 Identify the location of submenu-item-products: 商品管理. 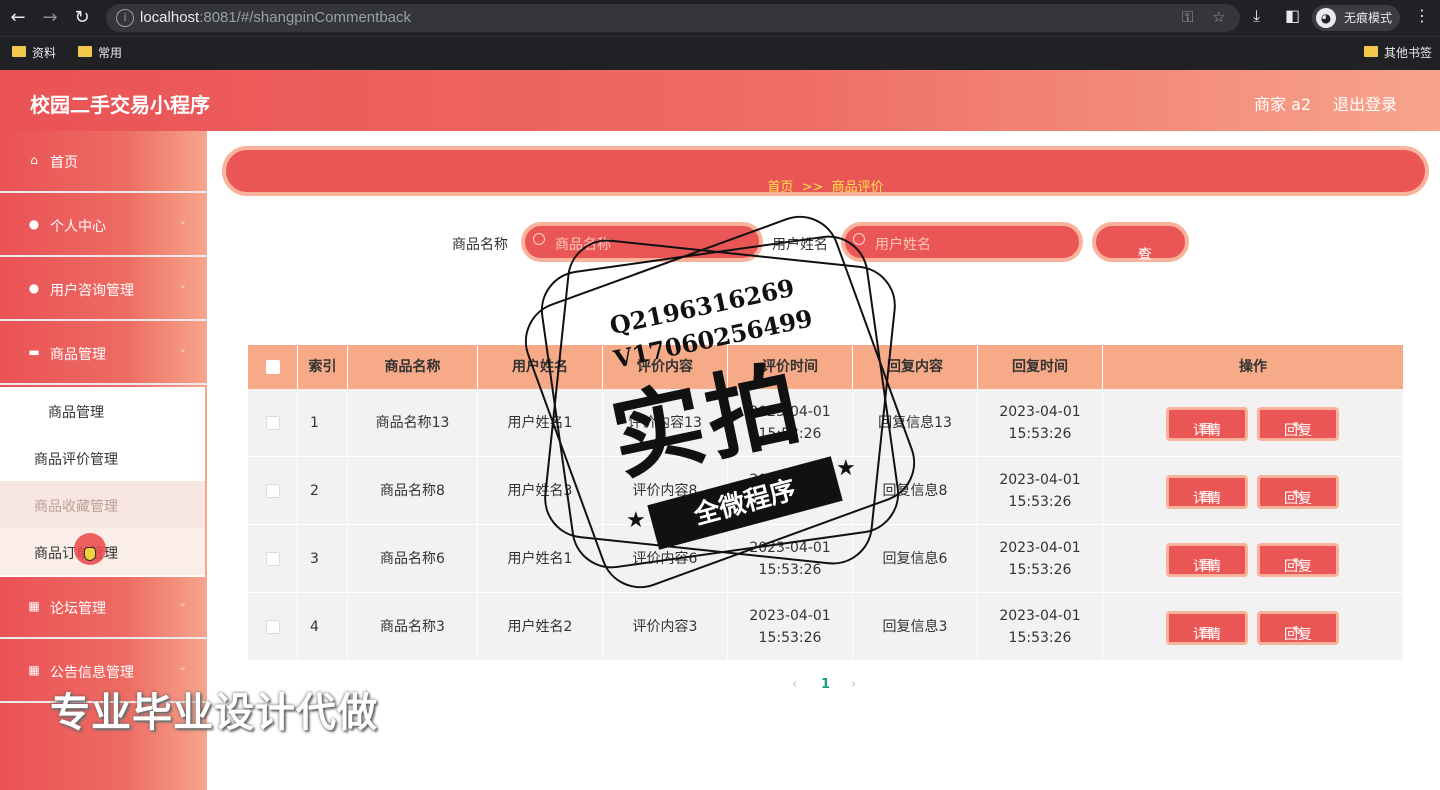
(102, 410).